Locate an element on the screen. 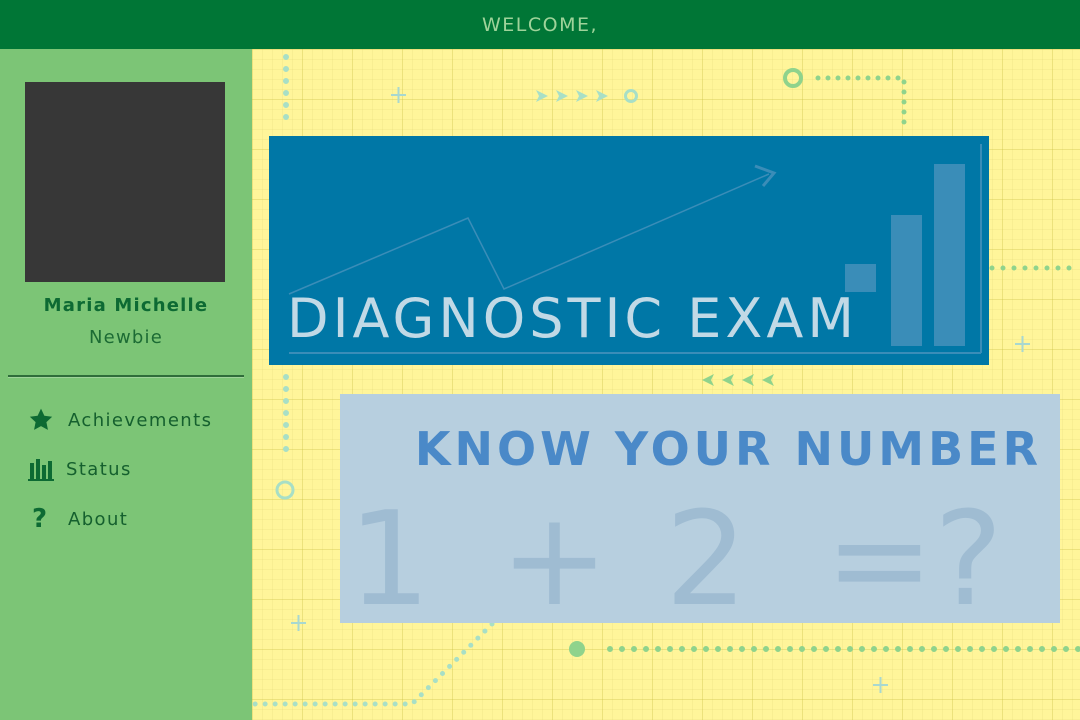 The width and height of the screenshot is (1080, 720). banner-title: DIAGNOSTIC EXAM is located at coordinates (572, 318).